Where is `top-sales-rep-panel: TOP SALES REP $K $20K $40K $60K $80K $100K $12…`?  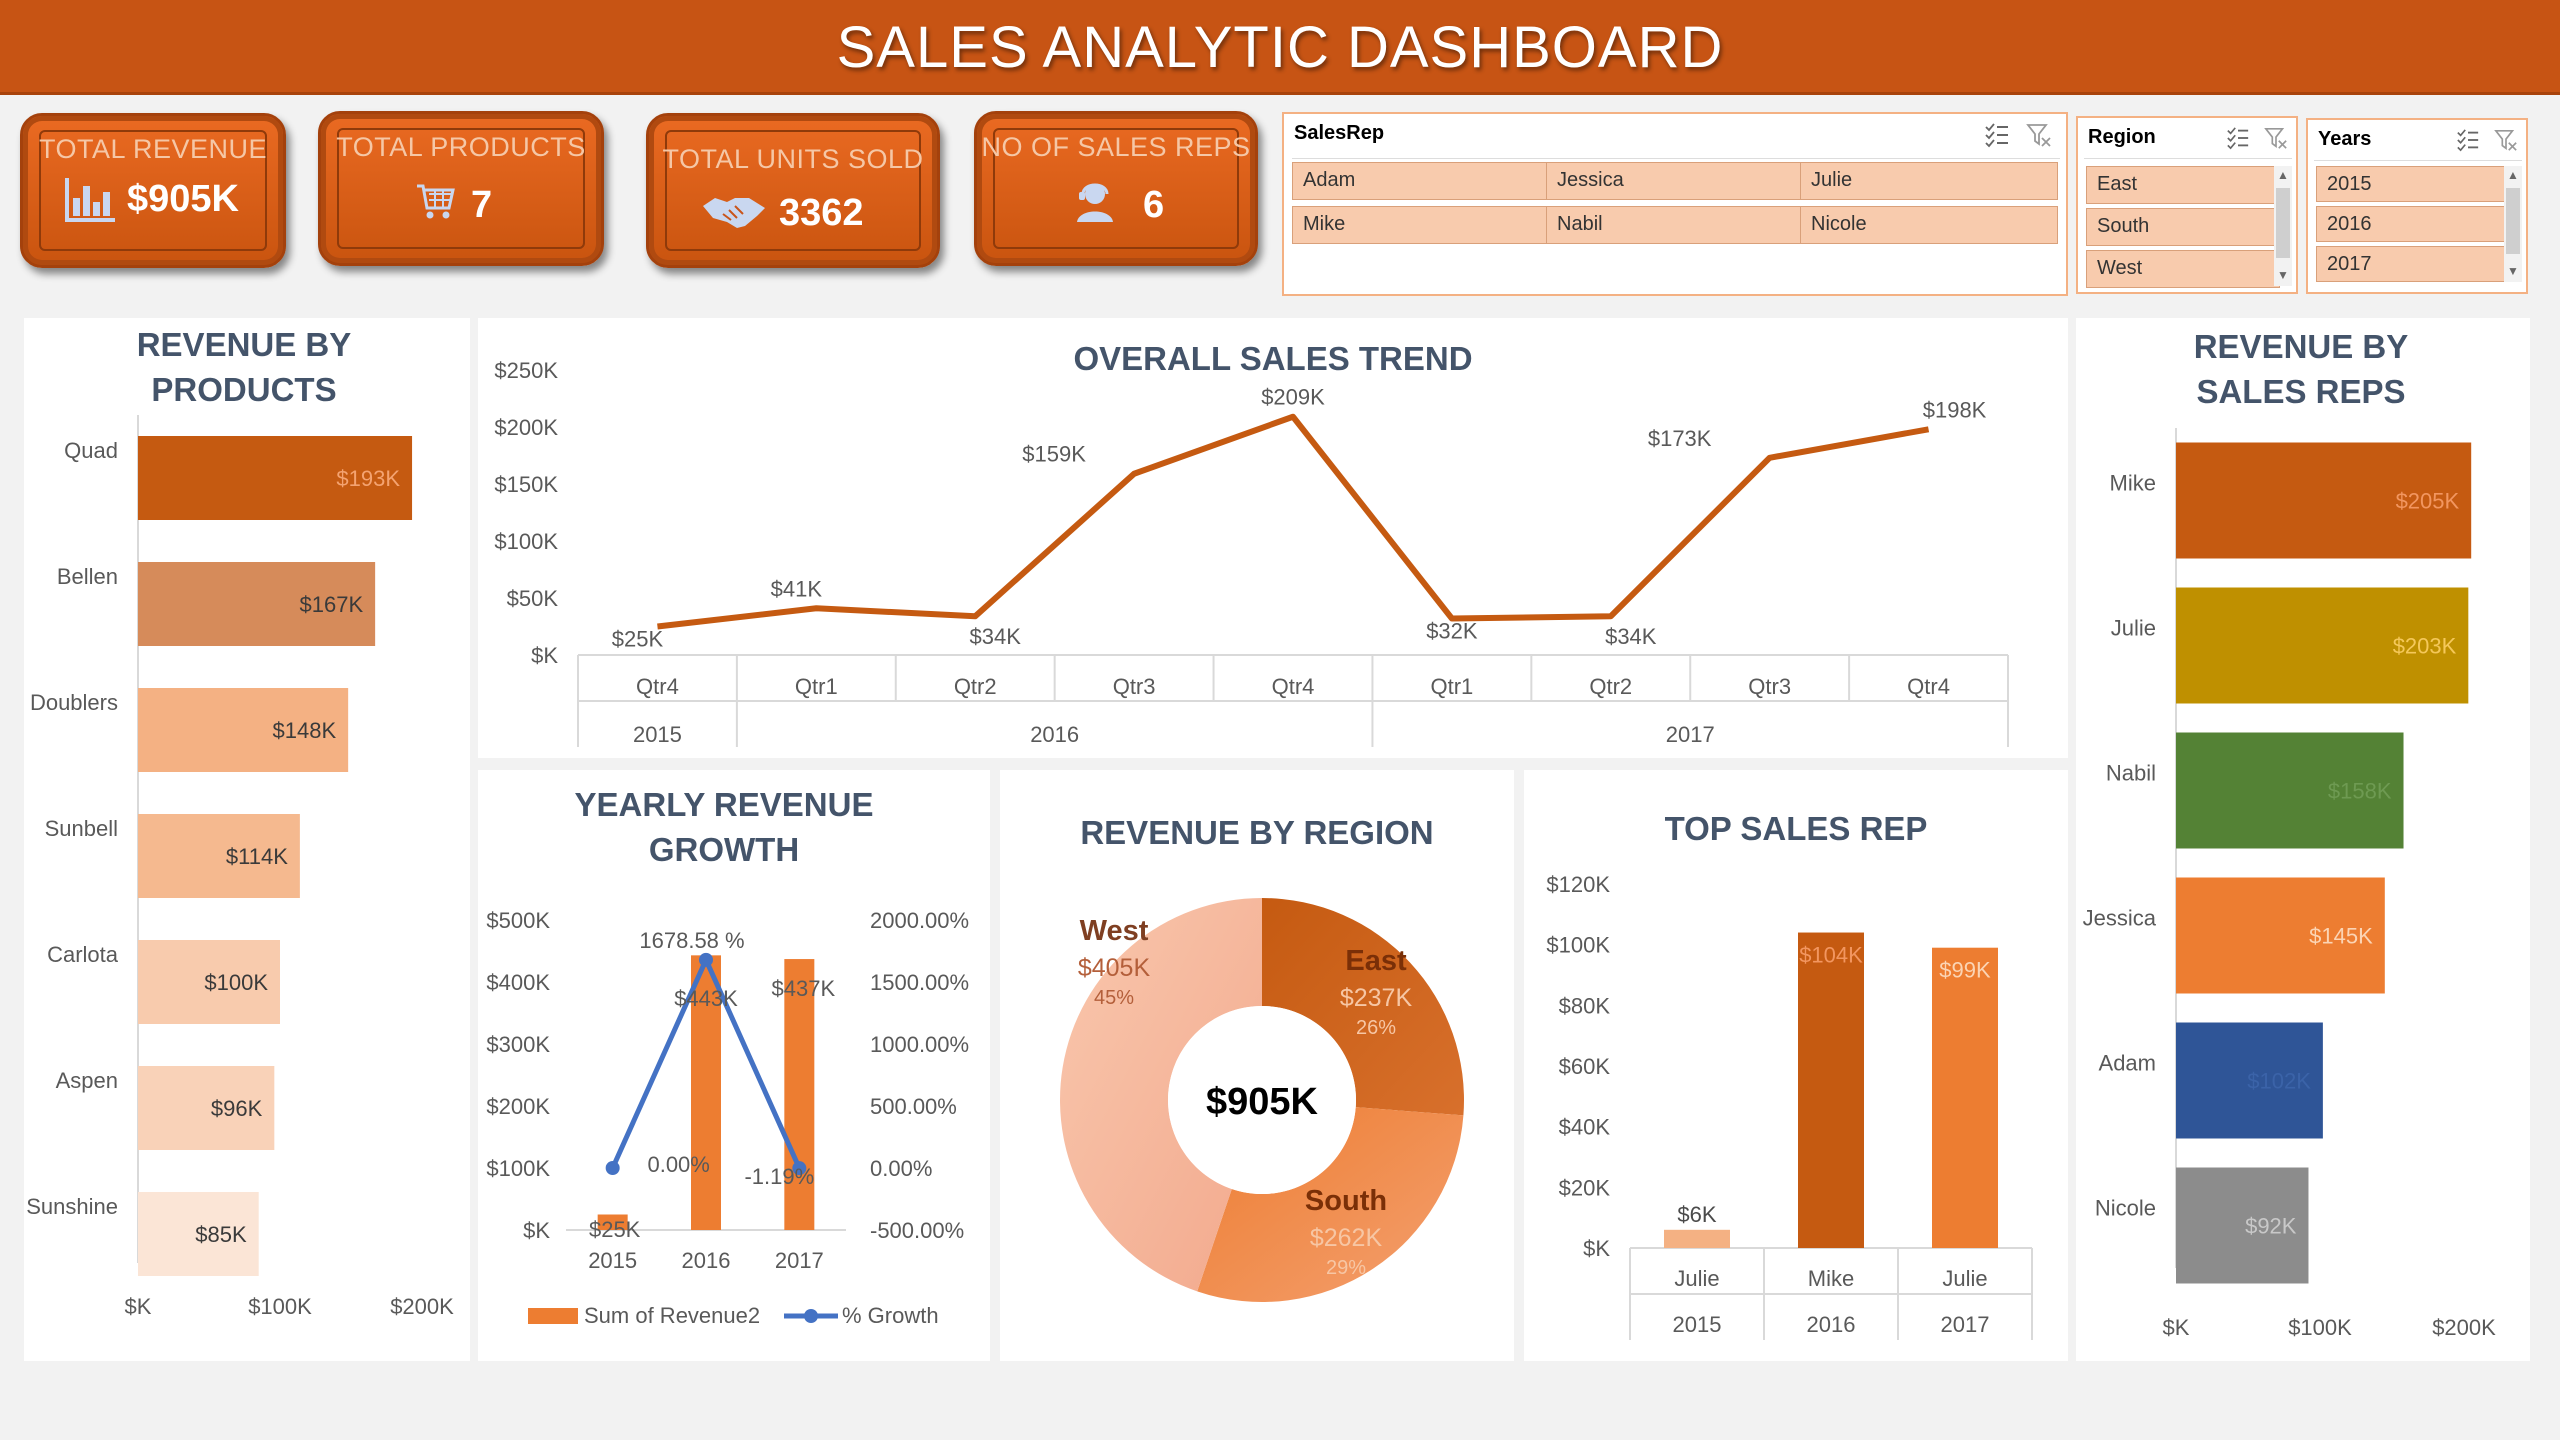
top-sales-rep-panel: TOP SALES REP $K $20K $40K $60K $80K $100K $12… is located at coordinates (1796, 1065).